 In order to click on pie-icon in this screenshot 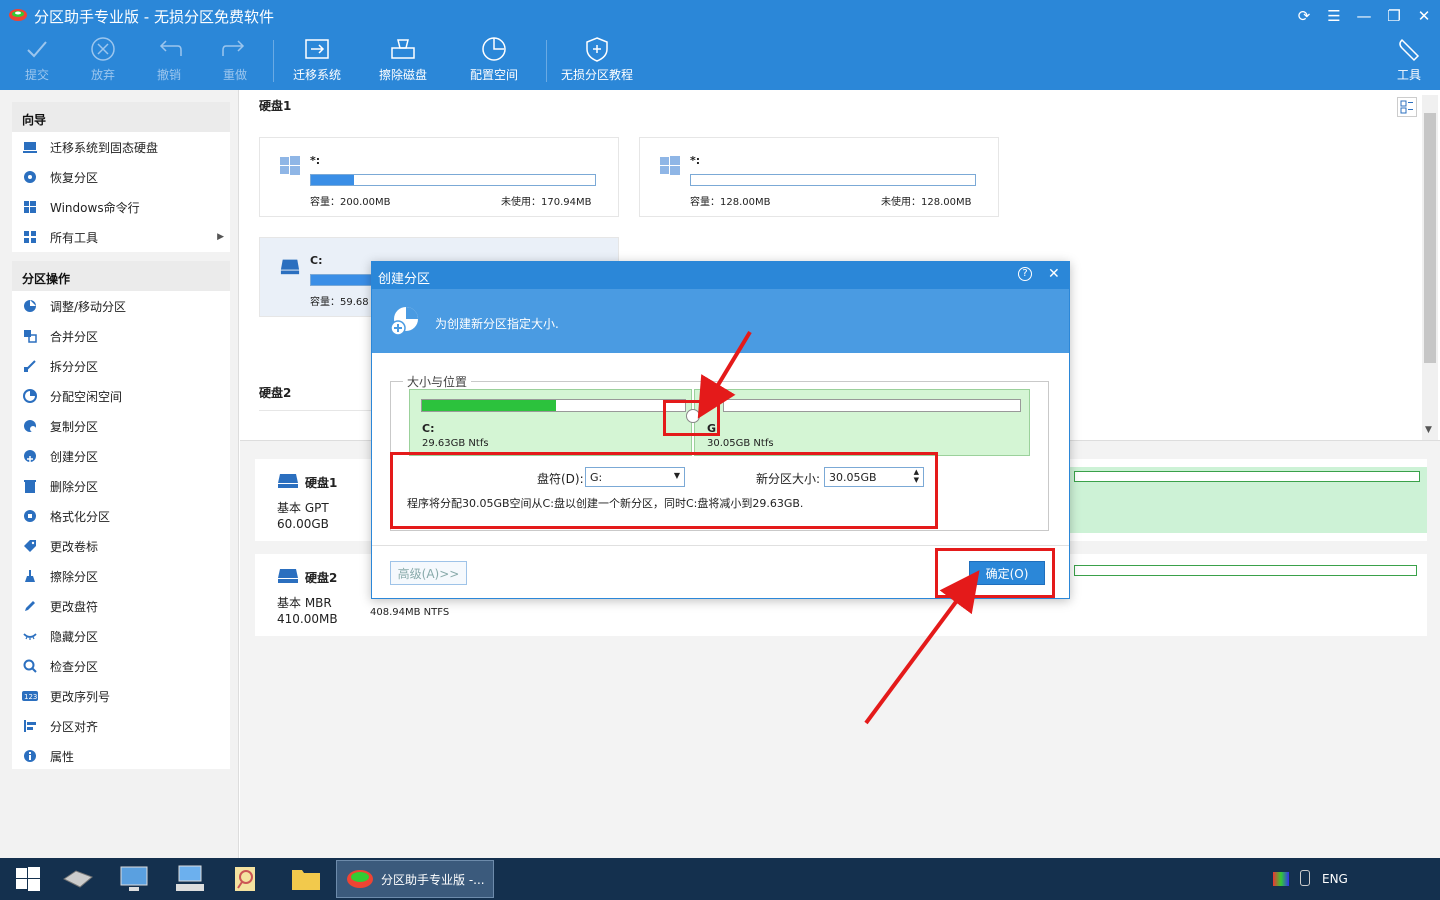, I will do `click(494, 49)`.